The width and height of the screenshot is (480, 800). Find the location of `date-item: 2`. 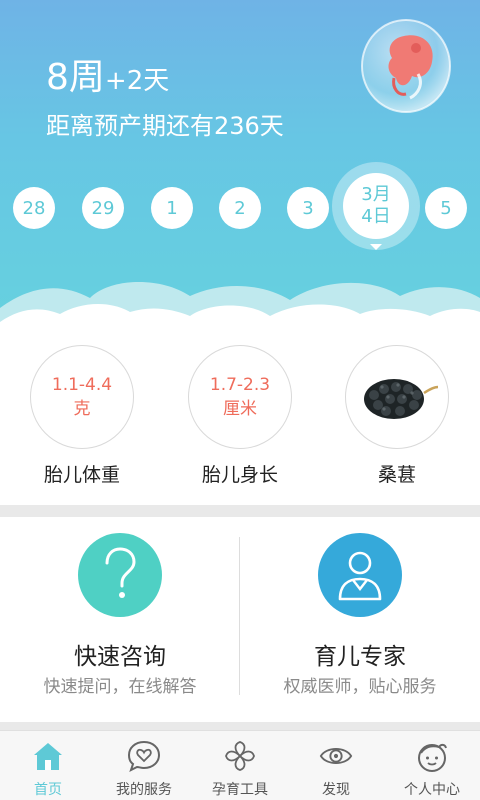

date-item: 2 is located at coordinates (240, 208).